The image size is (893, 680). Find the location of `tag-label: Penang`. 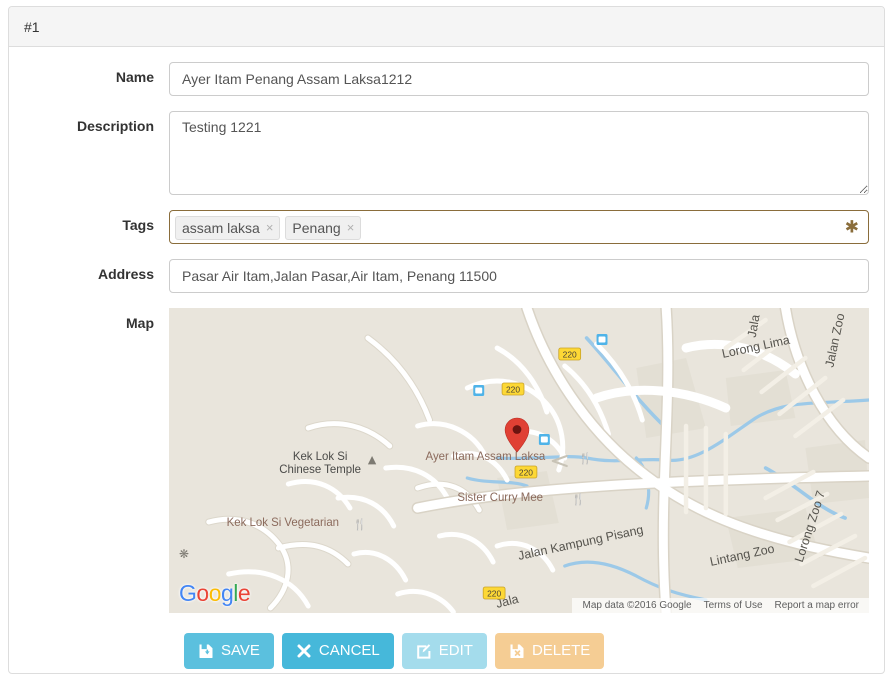

tag-label: Penang is located at coordinates (316, 227).